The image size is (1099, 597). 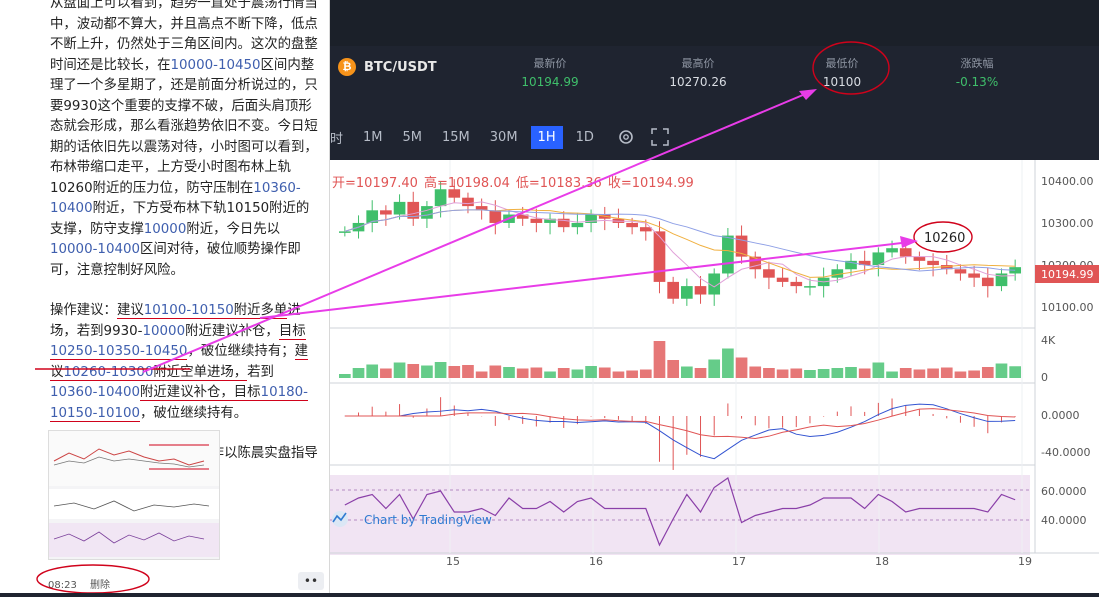 I want to click on post-meta: 08:23 删除, so click(x=84, y=583).